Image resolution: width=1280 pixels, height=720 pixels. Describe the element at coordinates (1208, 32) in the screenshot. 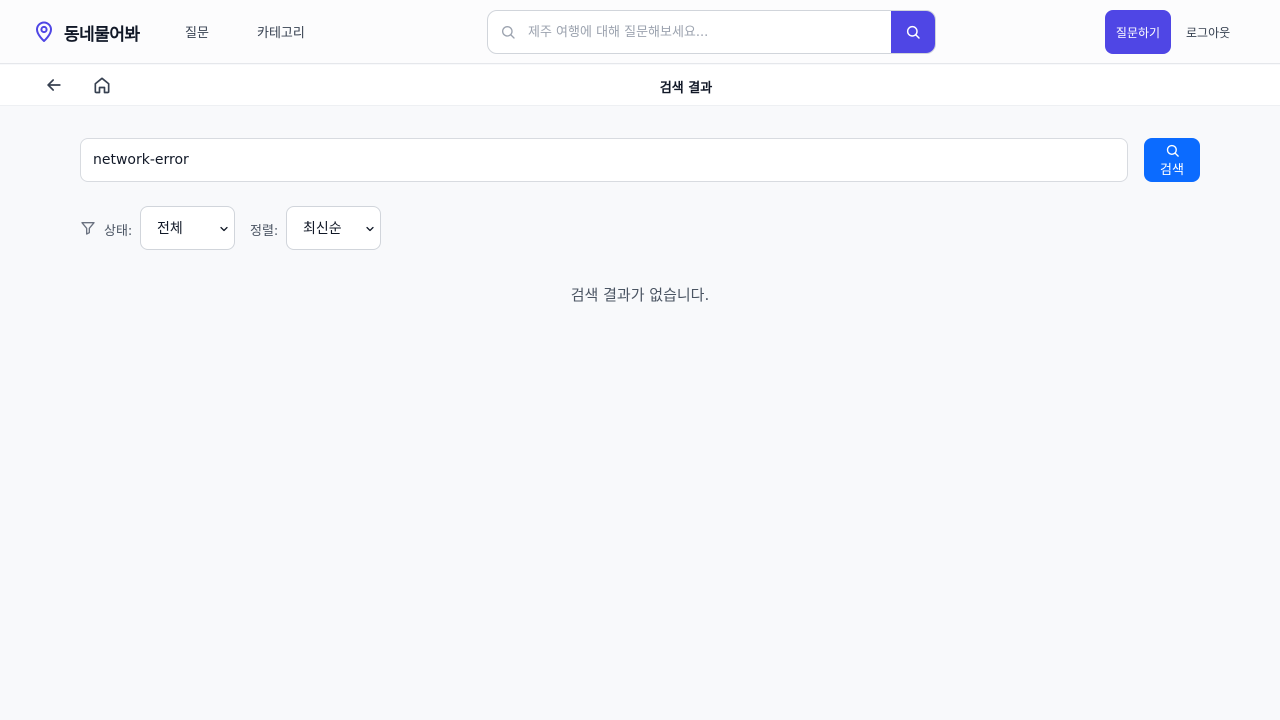

I see `logout-button: 로그아웃` at that location.